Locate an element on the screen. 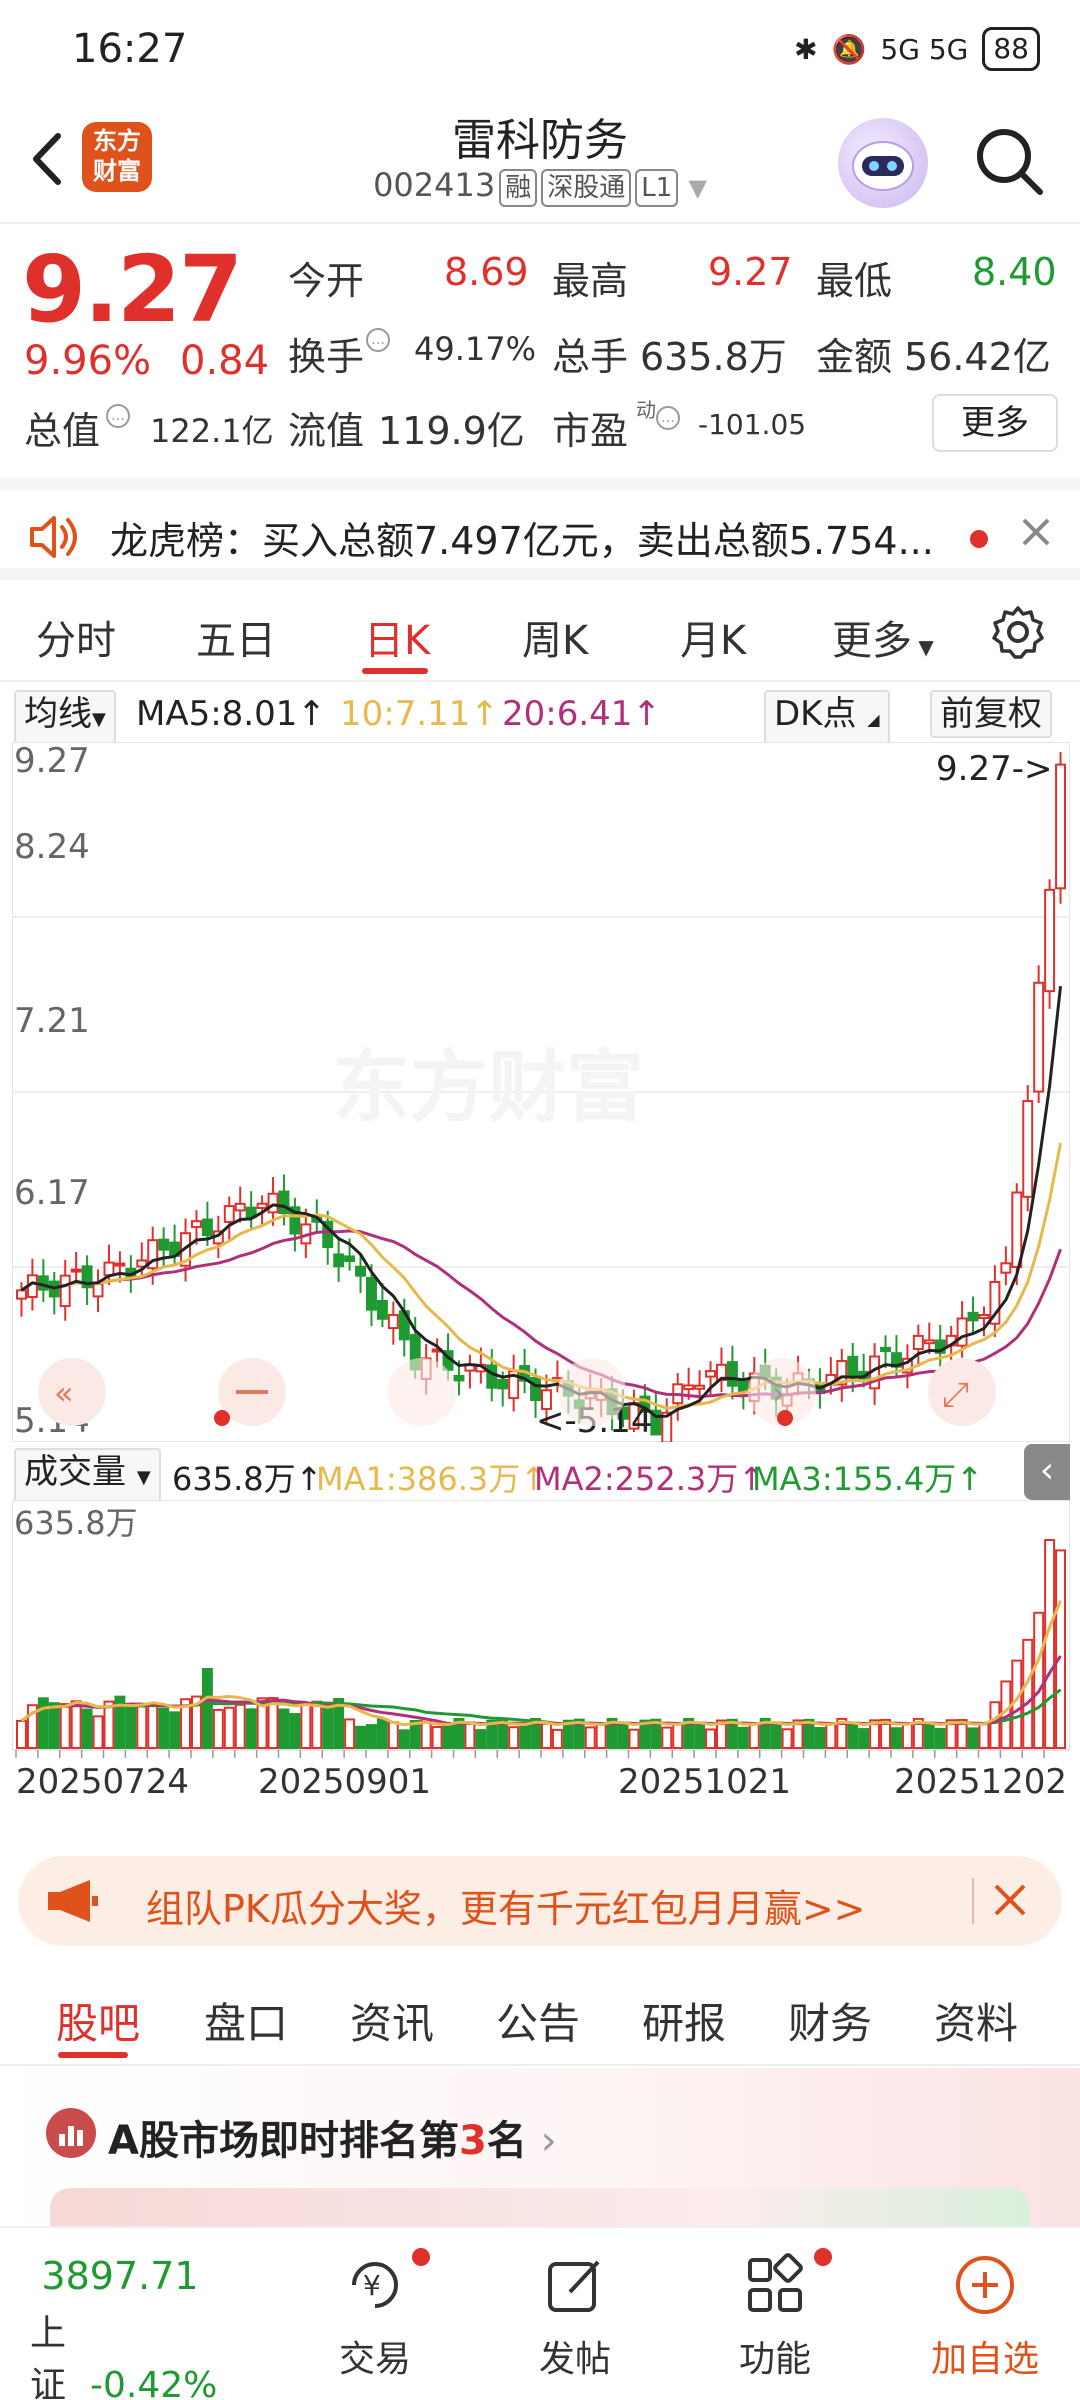 Image resolution: width=1080 pixels, height=2400 pixels. tab-more: 更多 ▼ is located at coordinates (883, 637).